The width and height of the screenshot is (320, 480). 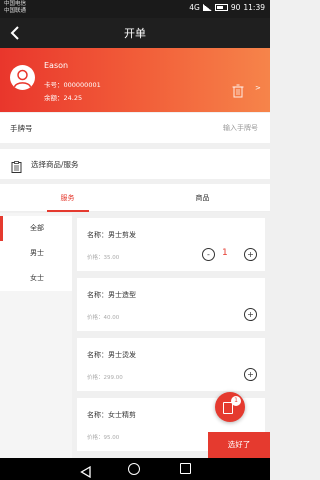 I want to click on status-bar: 中国电信 中国联通 4G 90 11:39, so click(x=135, y=9).